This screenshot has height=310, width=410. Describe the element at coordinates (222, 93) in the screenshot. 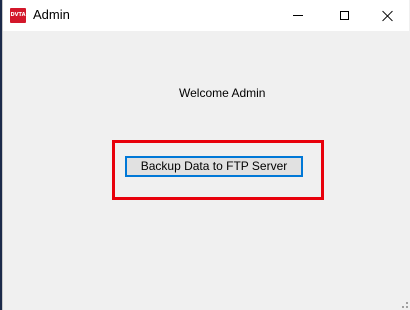

I see `welcome-label: Welcome Admin` at that location.